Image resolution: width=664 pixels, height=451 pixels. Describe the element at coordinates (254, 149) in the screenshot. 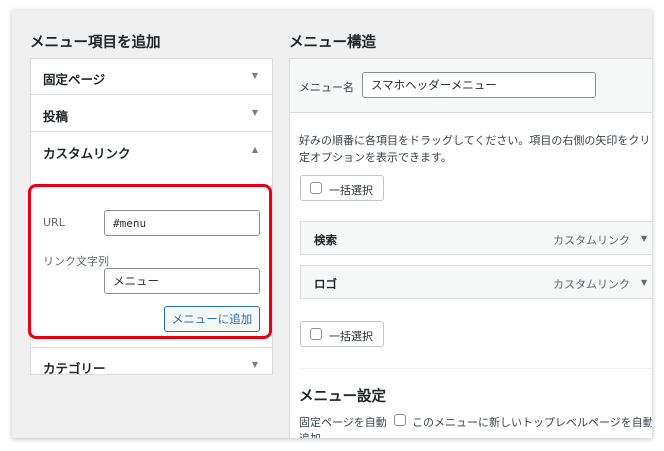

I see `chevron-up-icon: ▲` at that location.